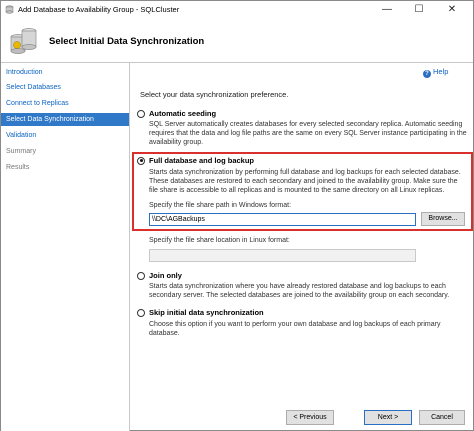 This screenshot has width=474, height=431. What do you see at coordinates (65, 103) in the screenshot?
I see `sidebar-item-connect-to-replicas: Connect to Replicas` at bounding box center [65, 103].